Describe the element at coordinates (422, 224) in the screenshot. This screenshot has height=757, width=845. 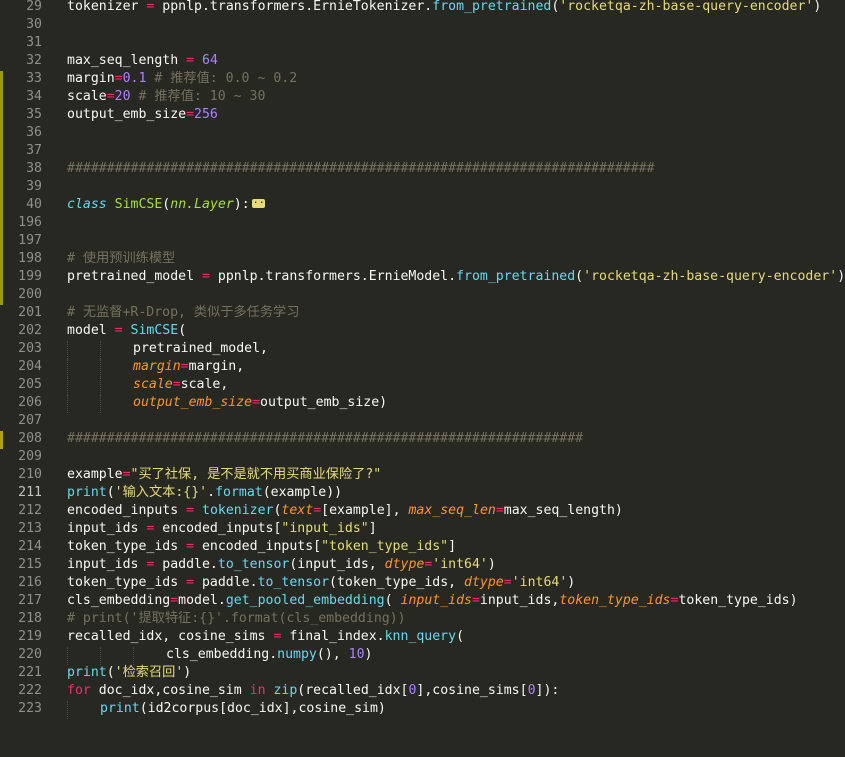
I see `code-line: 196` at that location.